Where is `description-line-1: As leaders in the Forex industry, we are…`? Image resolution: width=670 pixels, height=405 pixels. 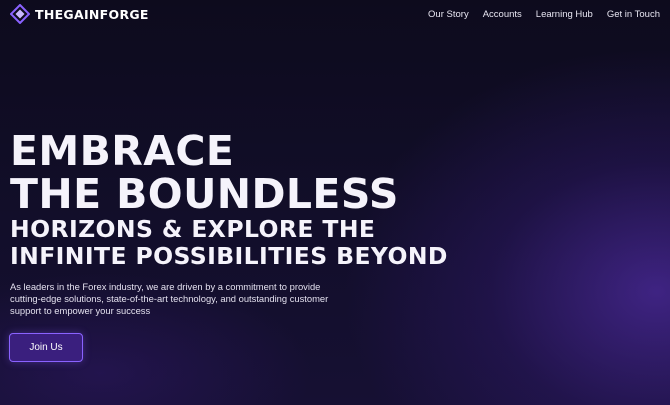
description-line-1: As leaders in the Forex industry, we are… is located at coordinates (165, 286).